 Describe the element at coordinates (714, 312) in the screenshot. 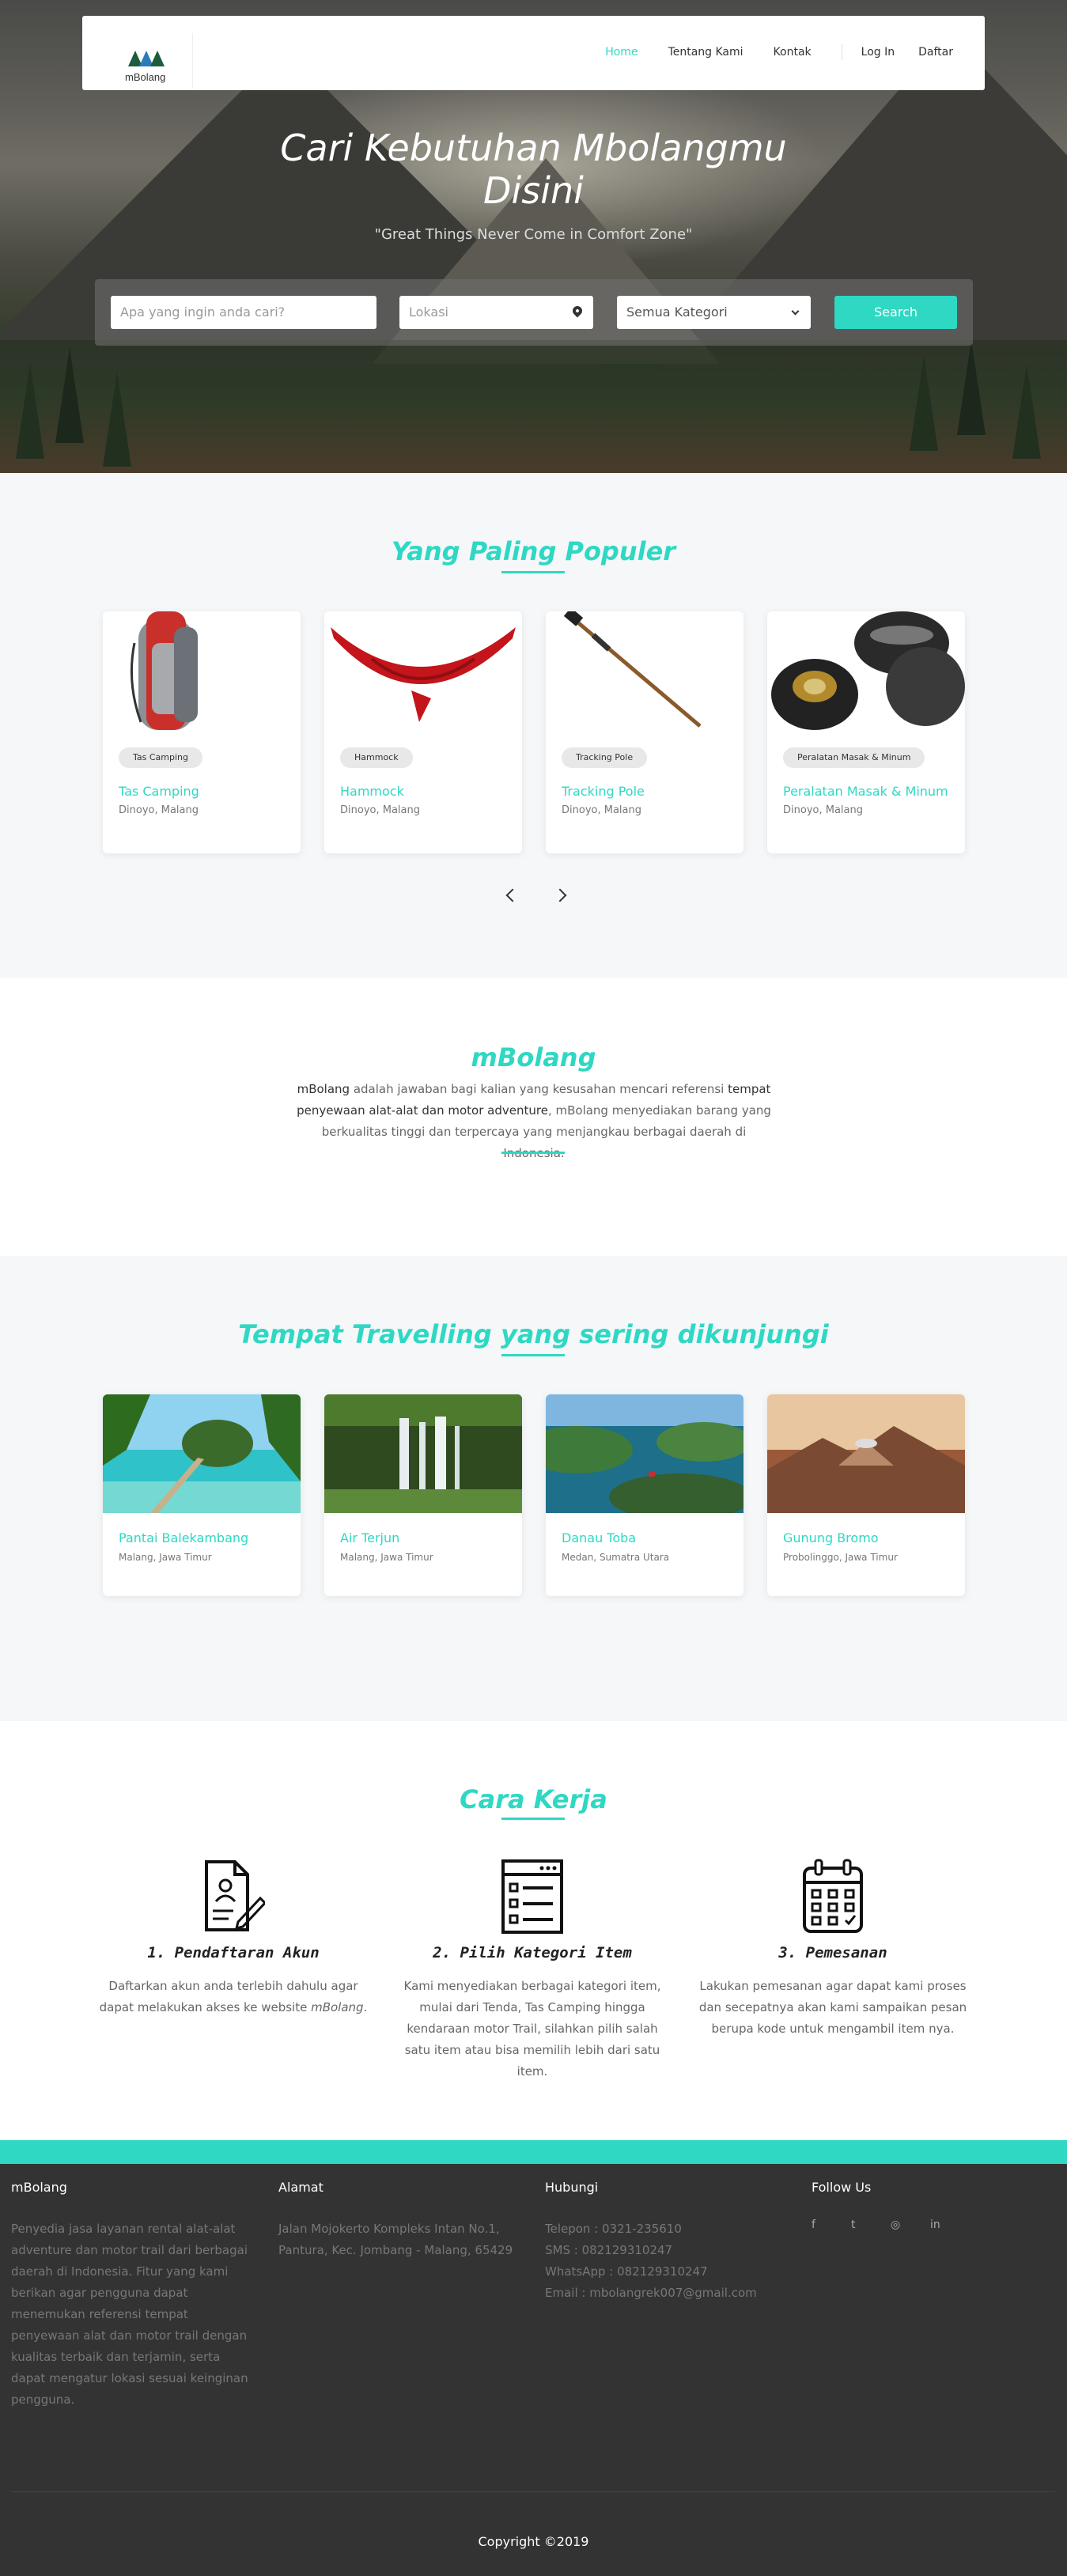

I see `category-select: Semua Kategori` at that location.